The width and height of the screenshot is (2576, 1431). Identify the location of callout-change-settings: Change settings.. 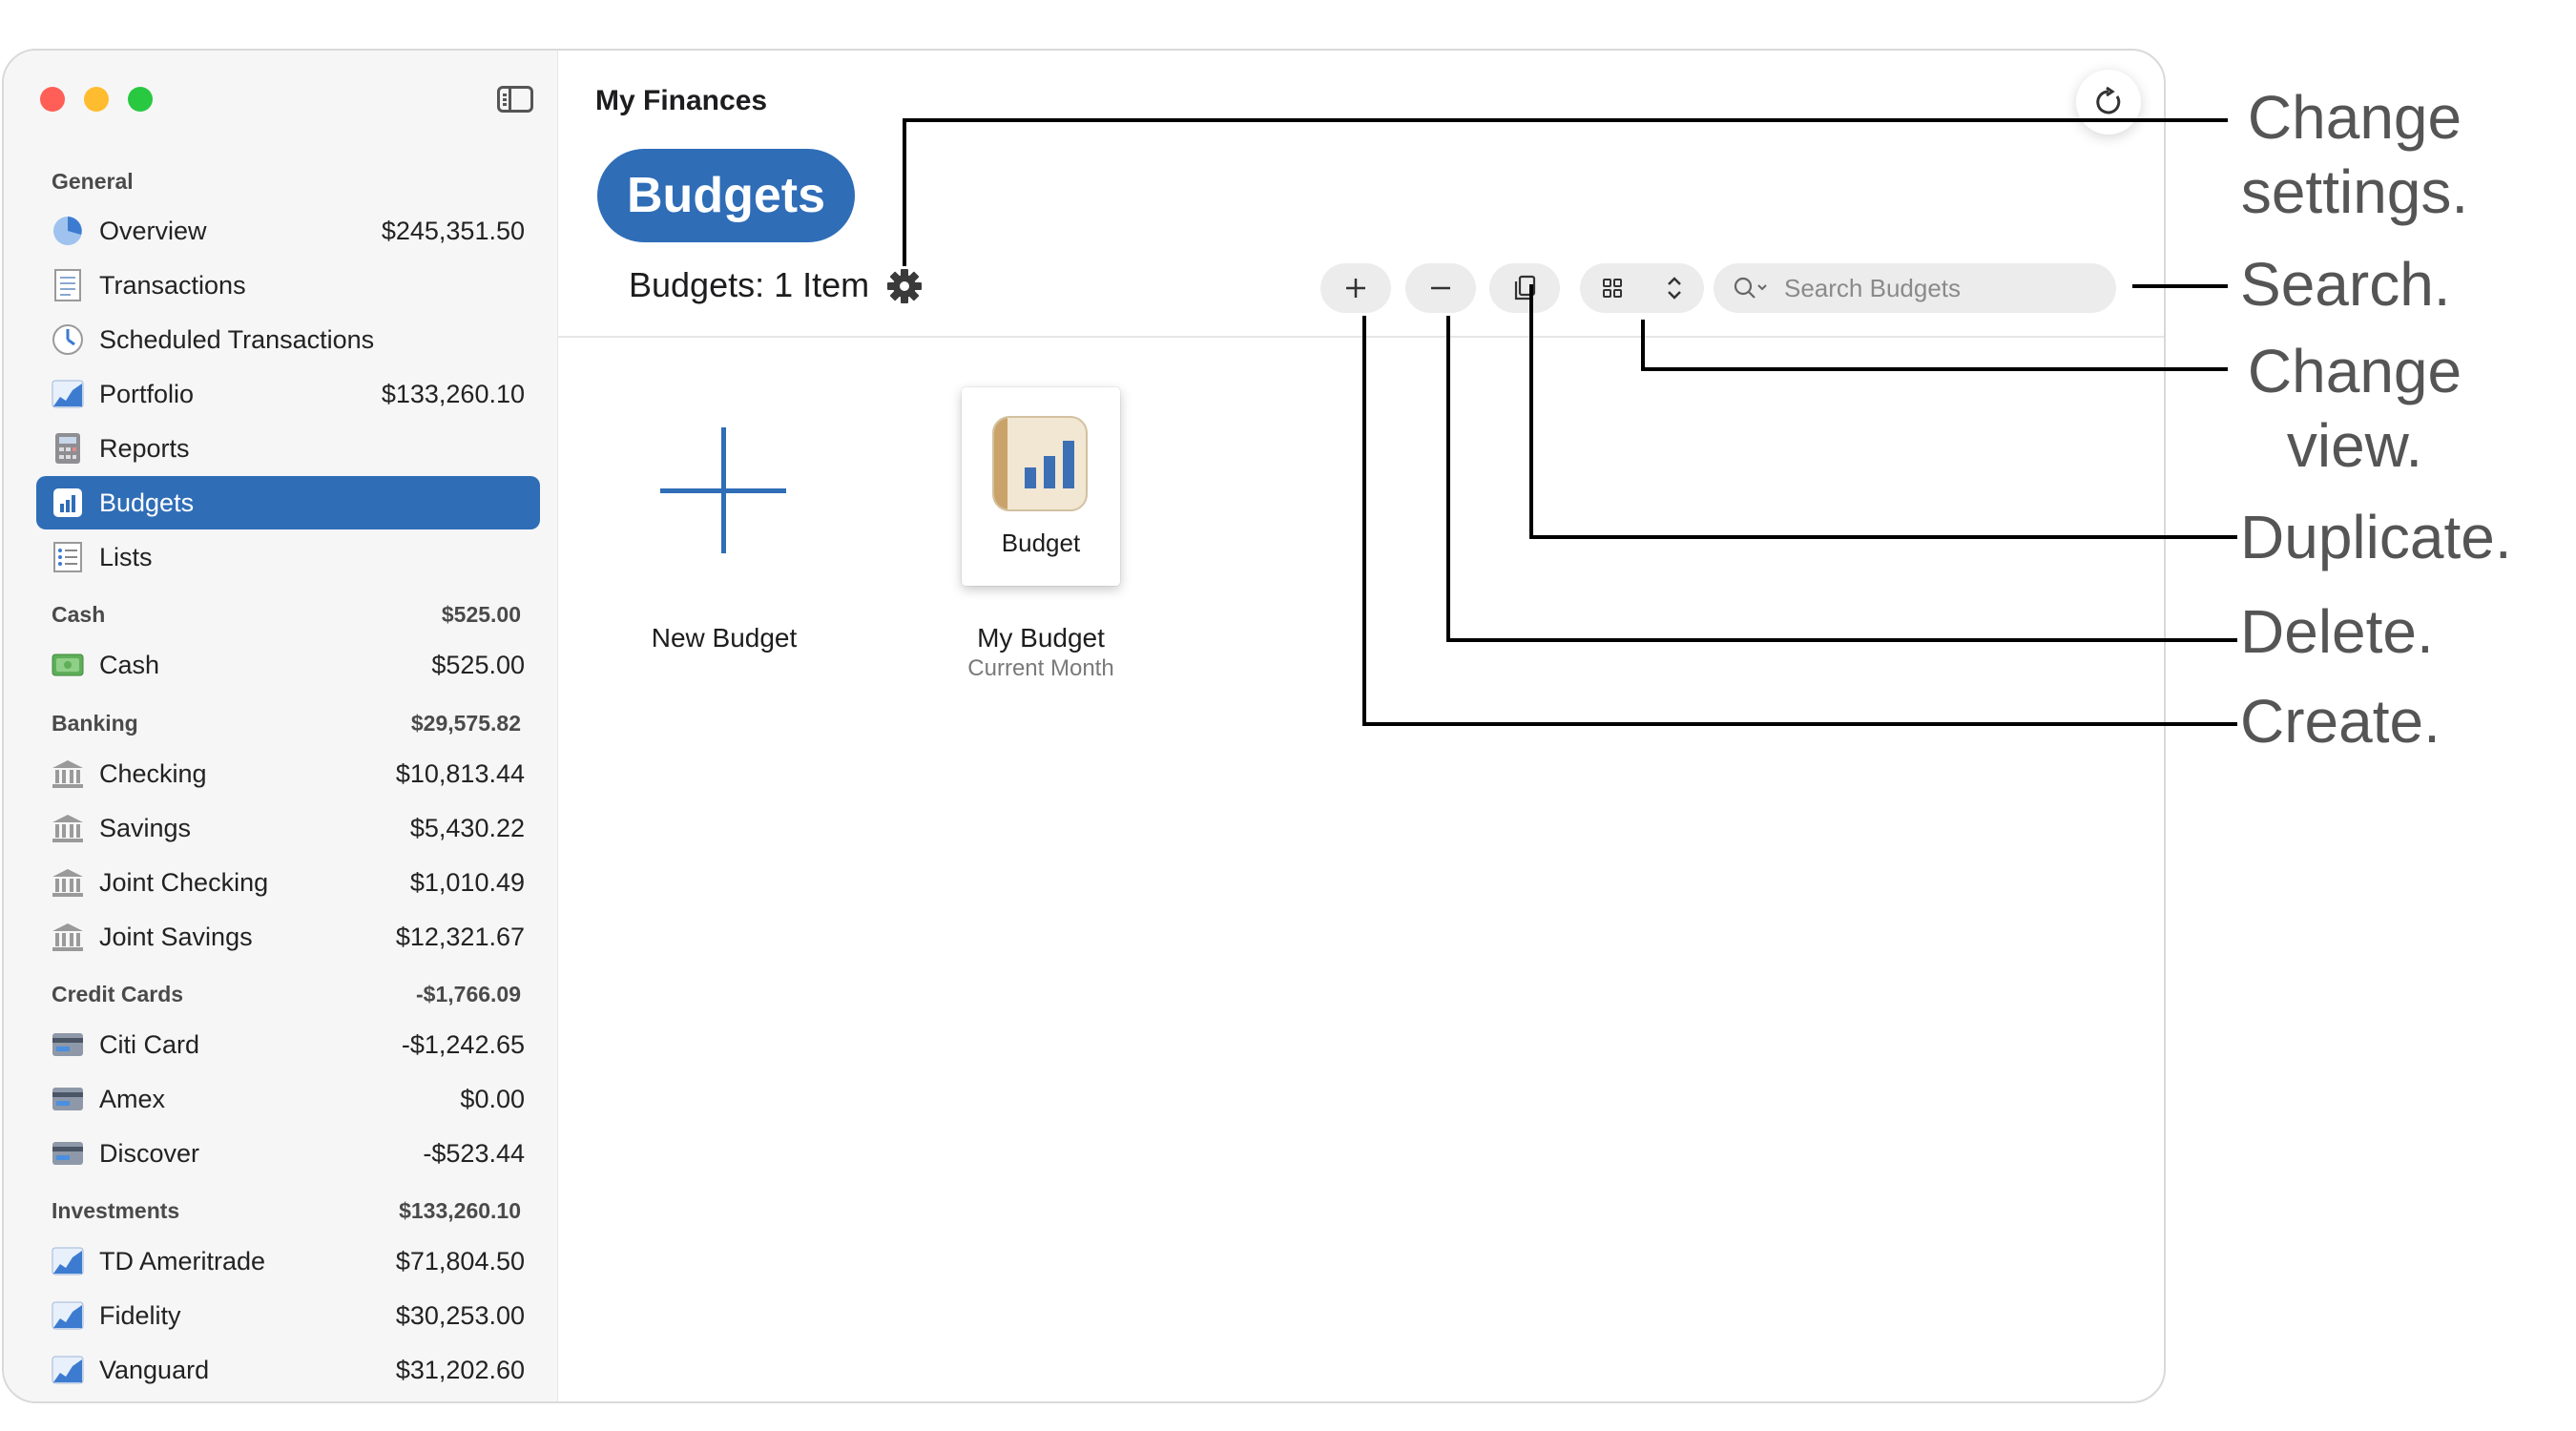
(2354, 154).